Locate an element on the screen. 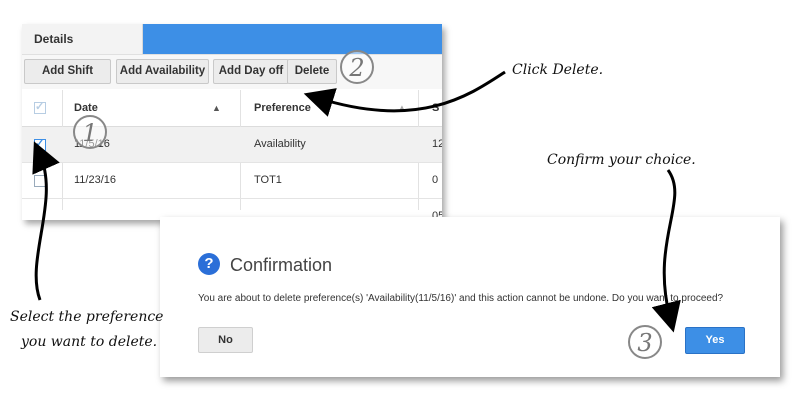  callout-select-line1: Select the preference is located at coordinates (87, 317).